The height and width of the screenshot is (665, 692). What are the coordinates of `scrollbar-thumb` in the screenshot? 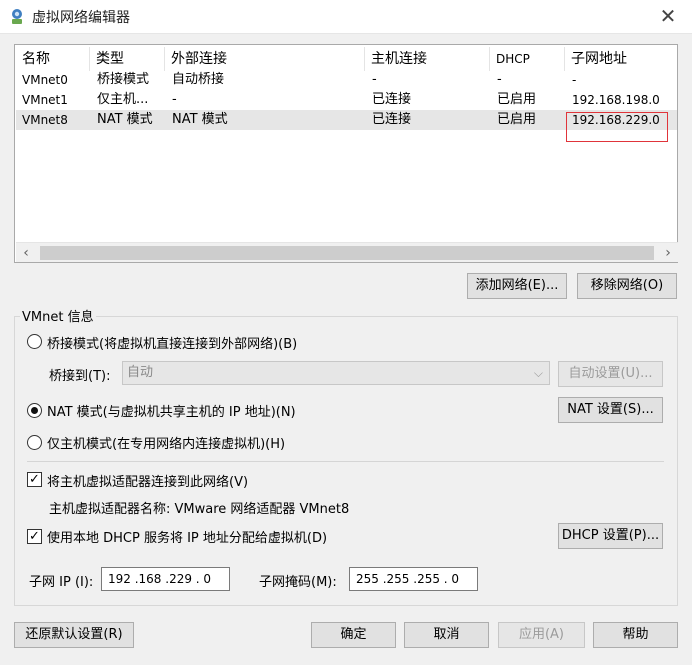 It's located at (347, 253).